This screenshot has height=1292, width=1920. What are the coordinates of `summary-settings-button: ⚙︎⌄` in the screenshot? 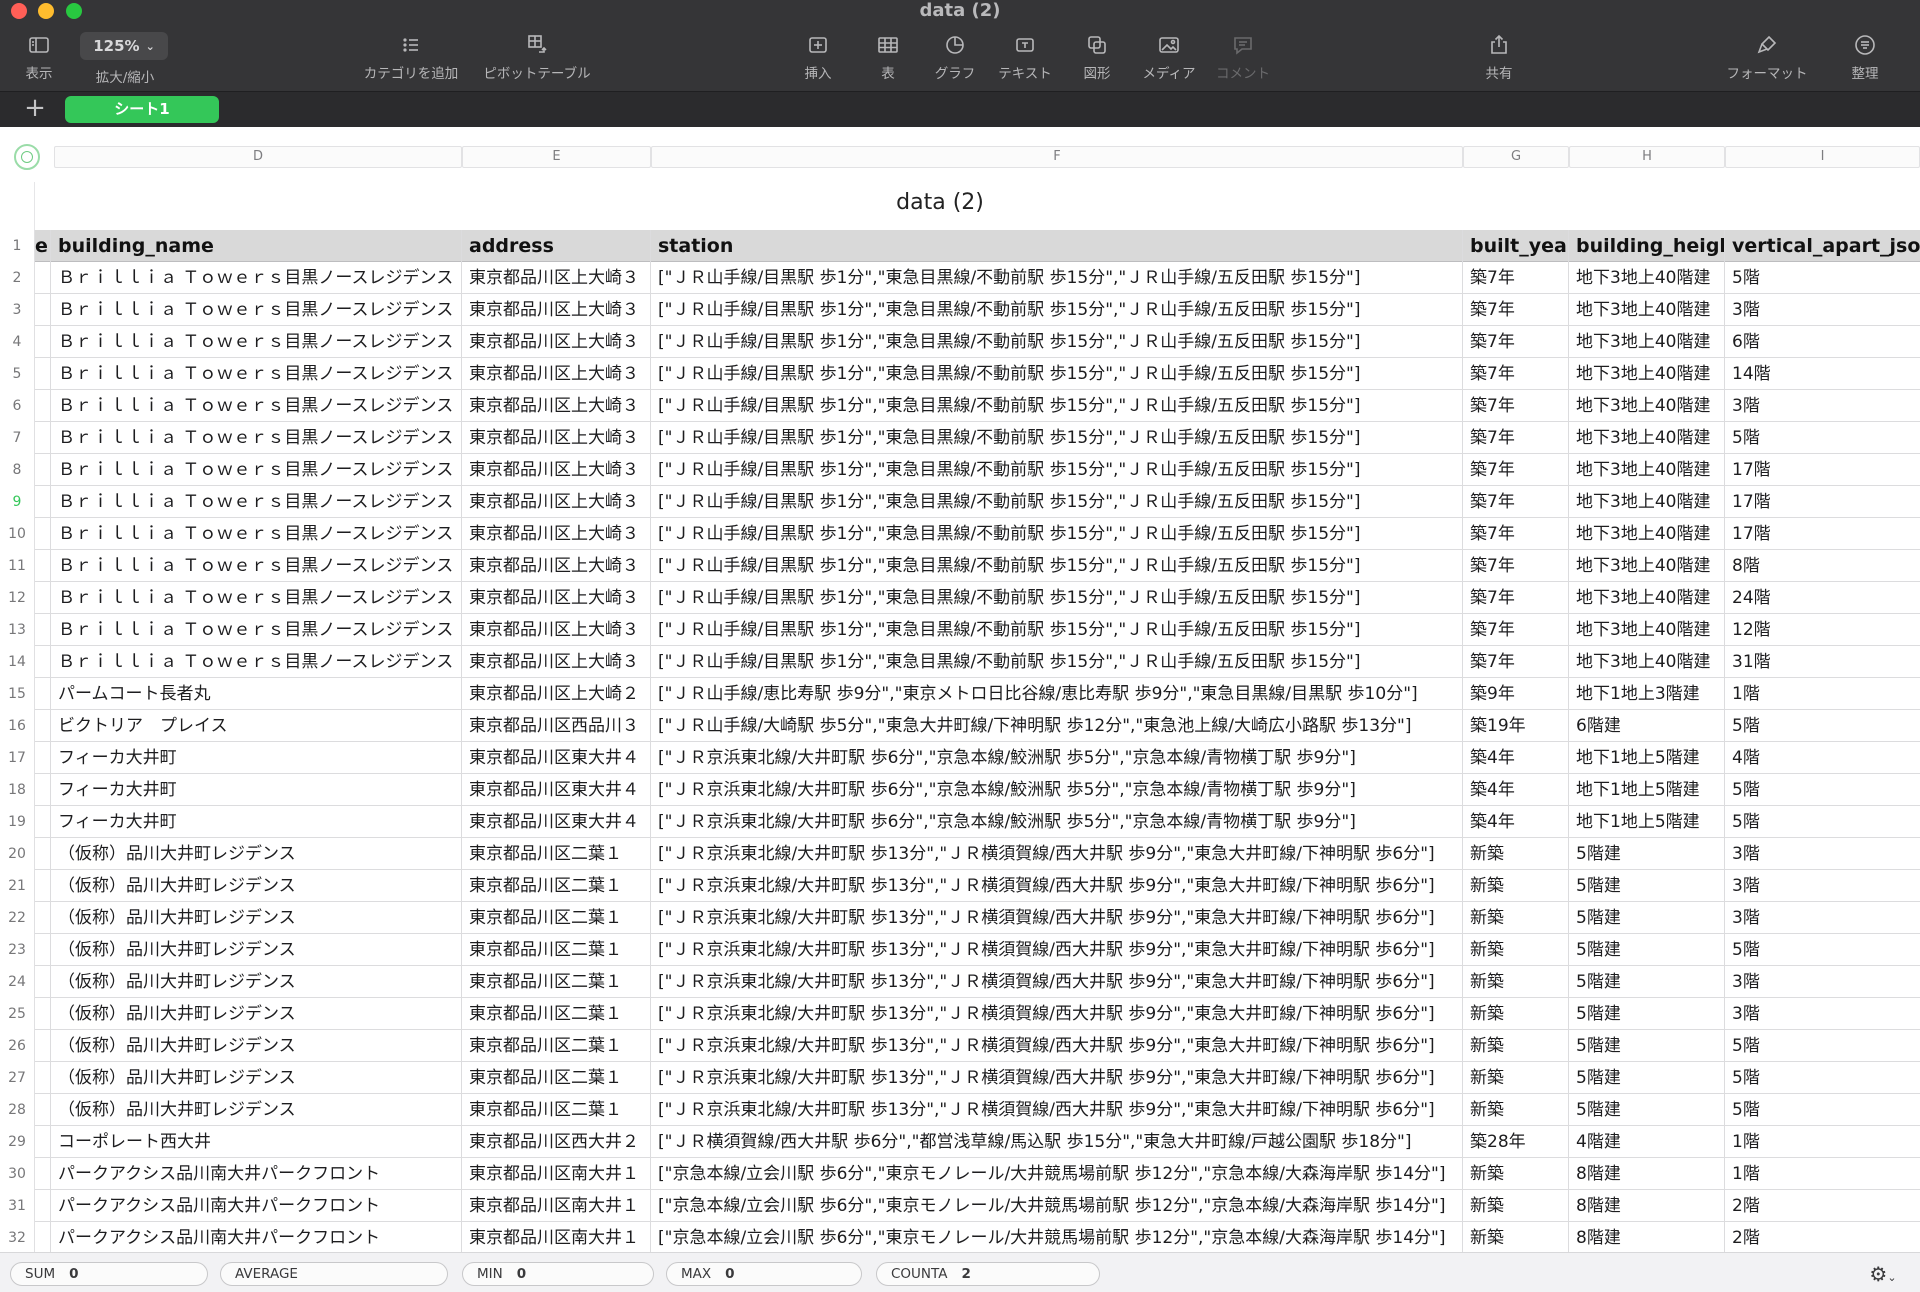 It's located at (1883, 1274).